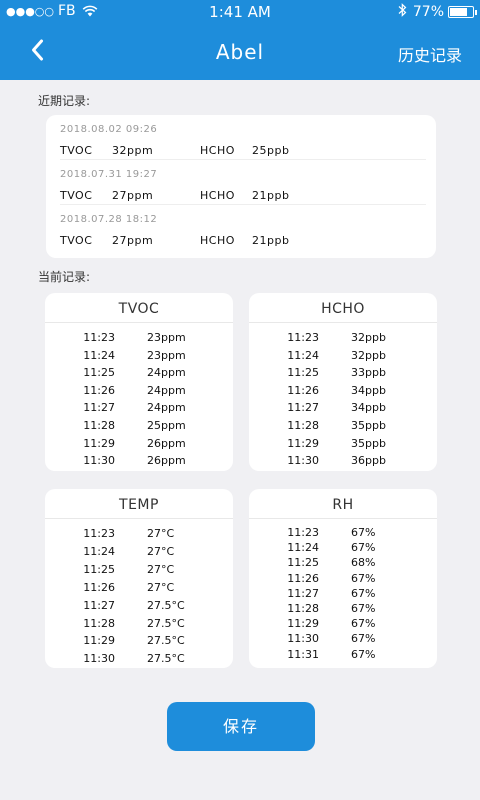 The image size is (480, 800). Describe the element at coordinates (64, 277) in the screenshot. I see `current-section-label: 当前记录:` at that location.